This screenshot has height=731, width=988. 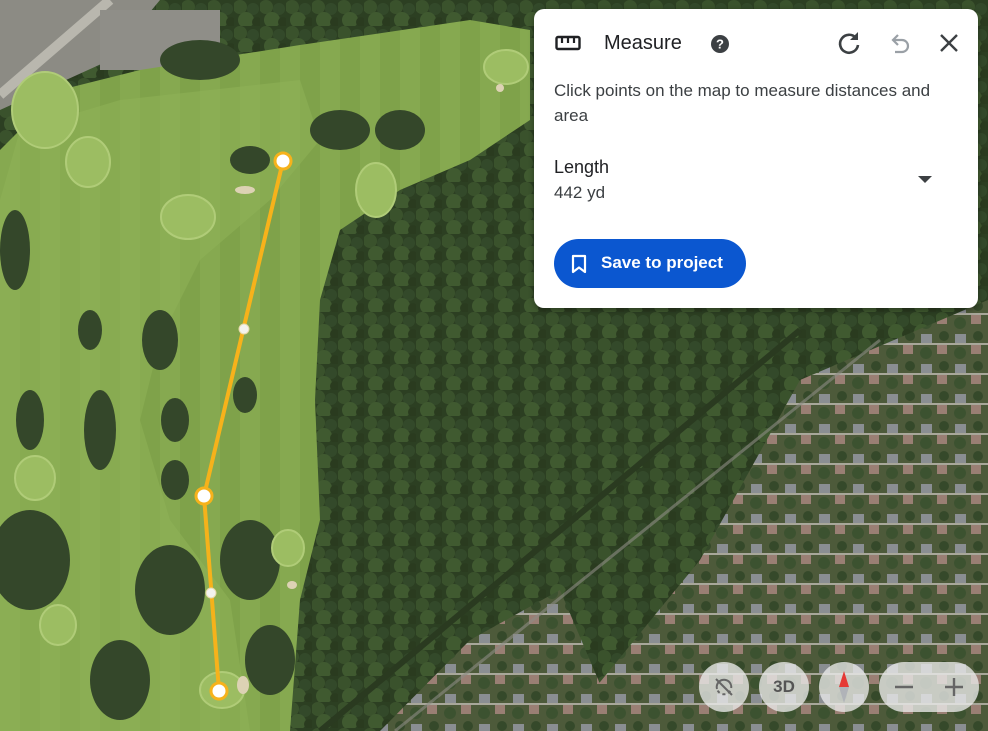 What do you see at coordinates (954, 687) in the screenshot?
I see `plus-icon` at bounding box center [954, 687].